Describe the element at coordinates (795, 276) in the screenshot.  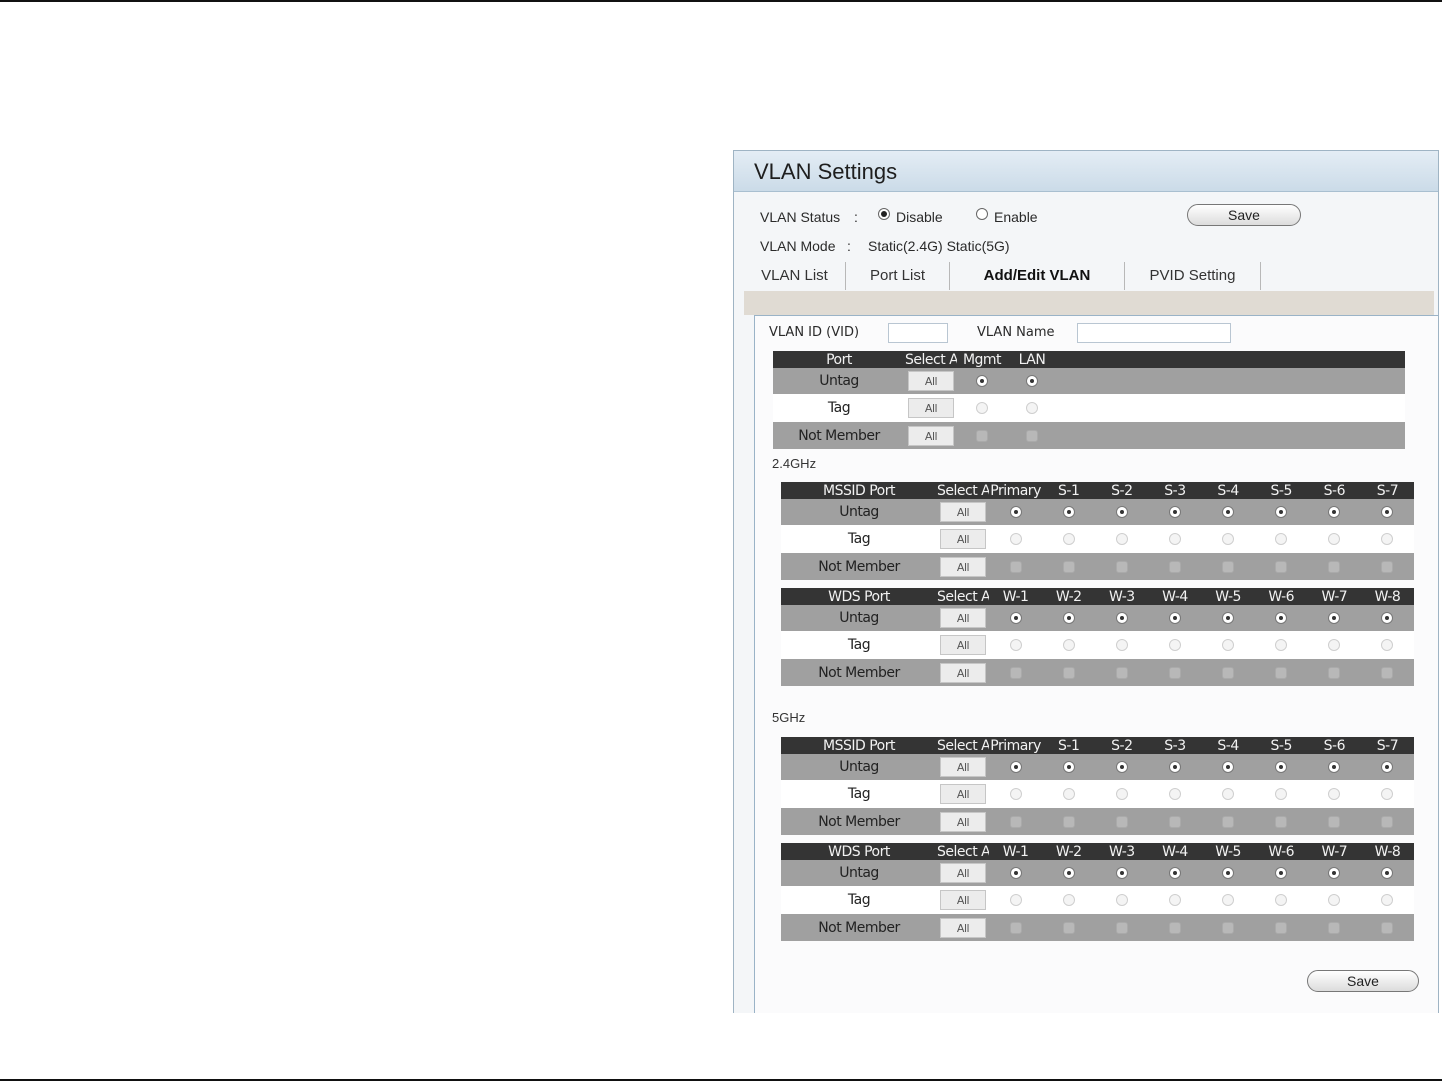
I see `tab-vlan-list: VLAN List` at that location.